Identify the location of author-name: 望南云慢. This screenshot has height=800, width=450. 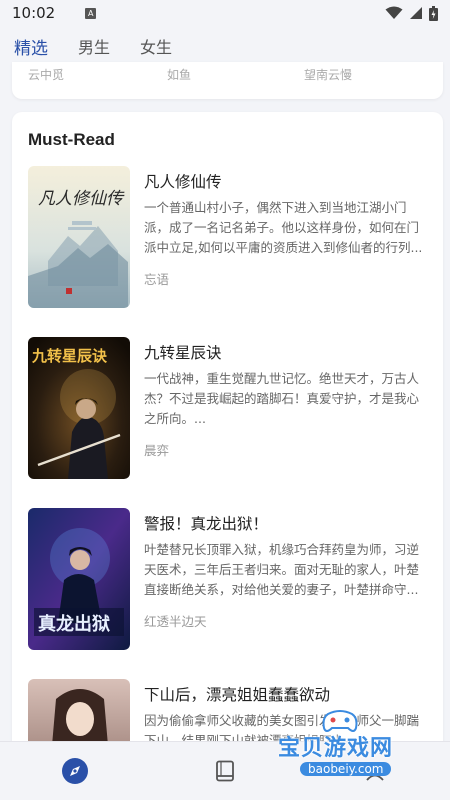
(328, 74).